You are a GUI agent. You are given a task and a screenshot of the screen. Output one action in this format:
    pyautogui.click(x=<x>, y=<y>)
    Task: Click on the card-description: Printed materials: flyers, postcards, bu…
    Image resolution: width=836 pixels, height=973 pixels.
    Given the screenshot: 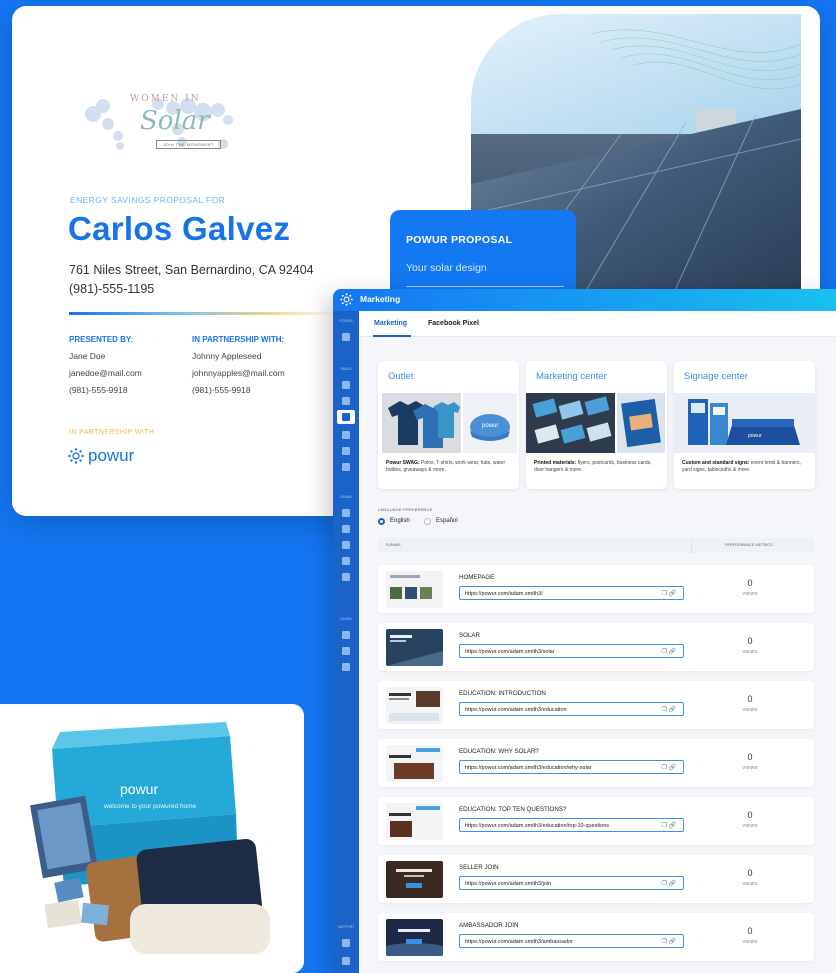 What is the action you would take?
    pyautogui.click(x=593, y=466)
    